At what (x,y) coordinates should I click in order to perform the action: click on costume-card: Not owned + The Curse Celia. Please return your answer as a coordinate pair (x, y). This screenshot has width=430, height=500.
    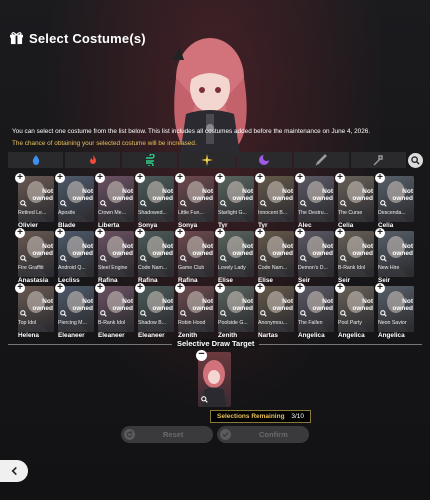
    Looking at the image, I should click on (354, 202).